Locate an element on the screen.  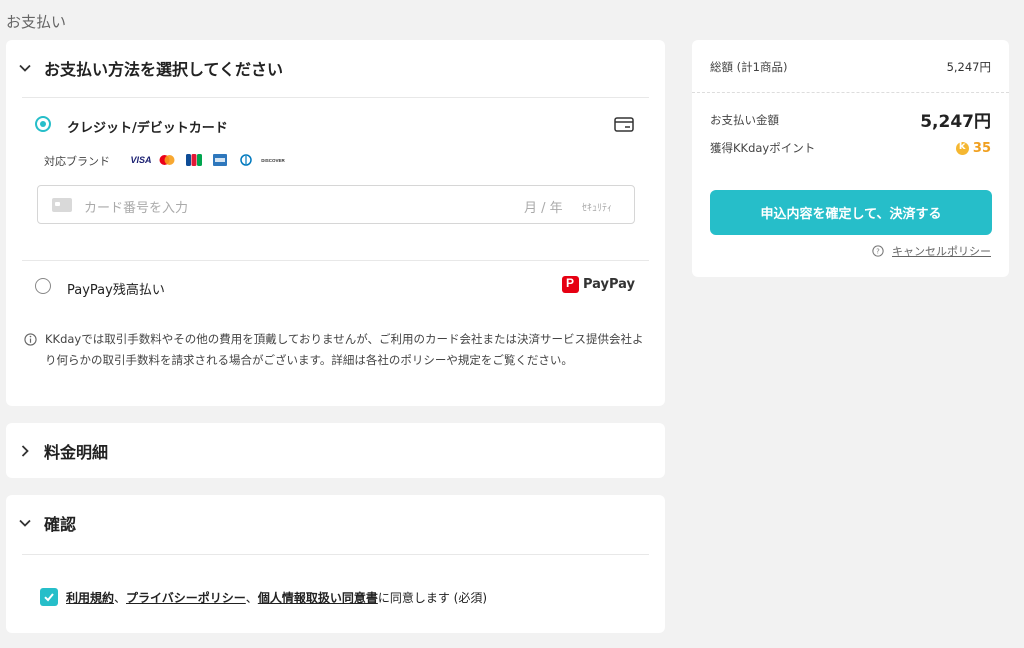
card-number-placeholder: カード番号を入力 is located at coordinates (136, 206).